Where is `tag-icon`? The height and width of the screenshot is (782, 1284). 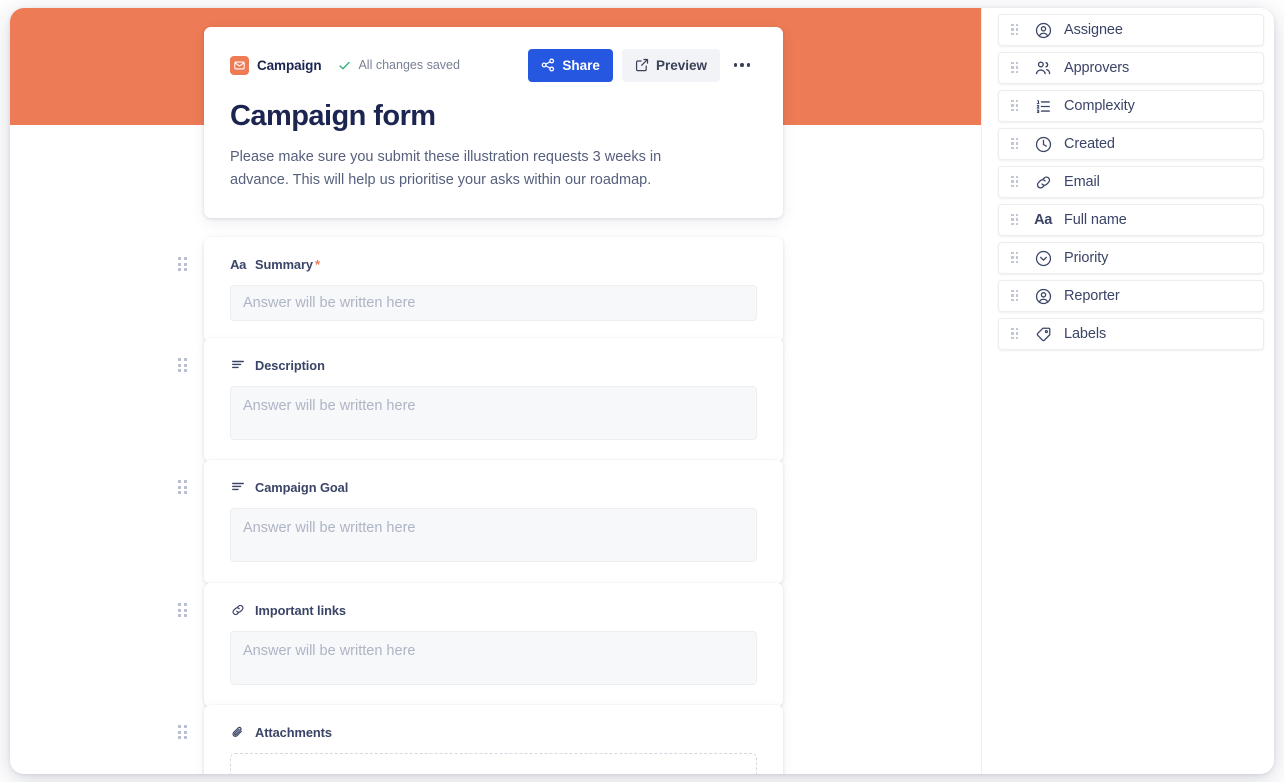 tag-icon is located at coordinates (1043, 334).